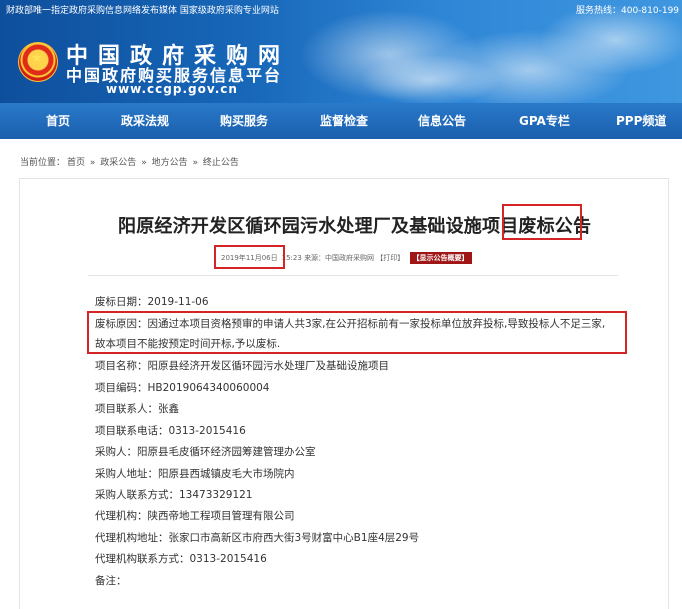 The image size is (682, 609). I want to click on field-project-phone: 项目联系电话：0313-2015416, so click(170, 431).